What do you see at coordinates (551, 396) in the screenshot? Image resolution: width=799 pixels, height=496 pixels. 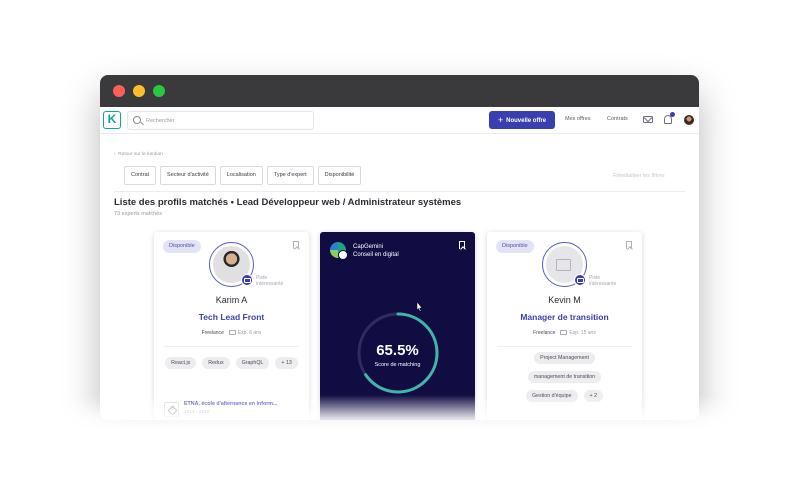 I see `skill-tag: Gestion d'équipe` at bounding box center [551, 396].